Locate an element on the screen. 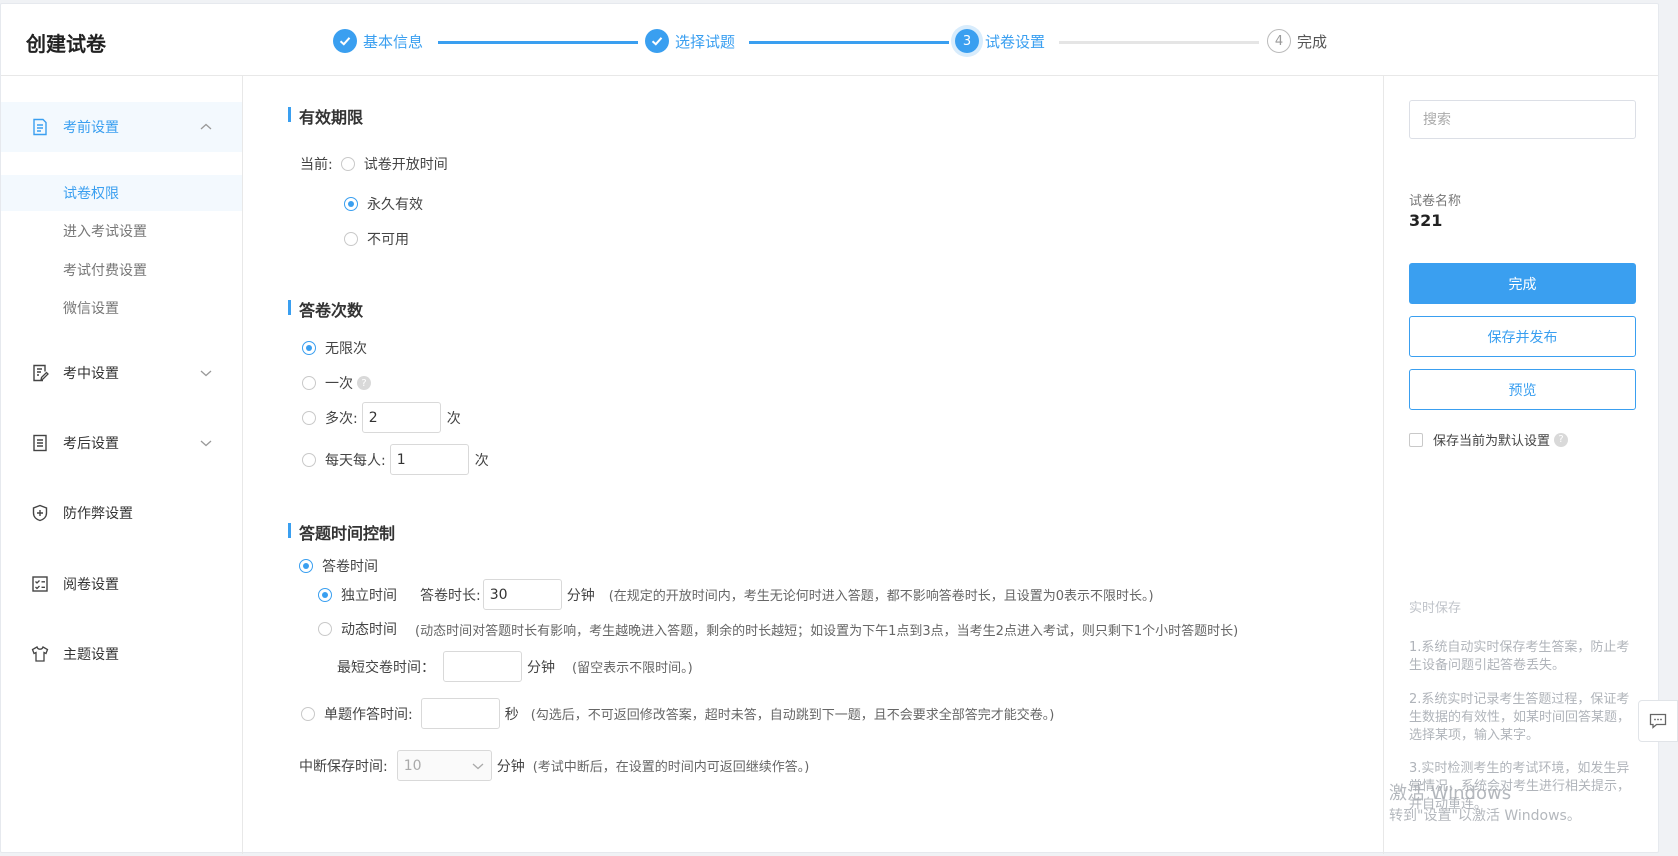  save-default-checkbox is located at coordinates (1416, 439).